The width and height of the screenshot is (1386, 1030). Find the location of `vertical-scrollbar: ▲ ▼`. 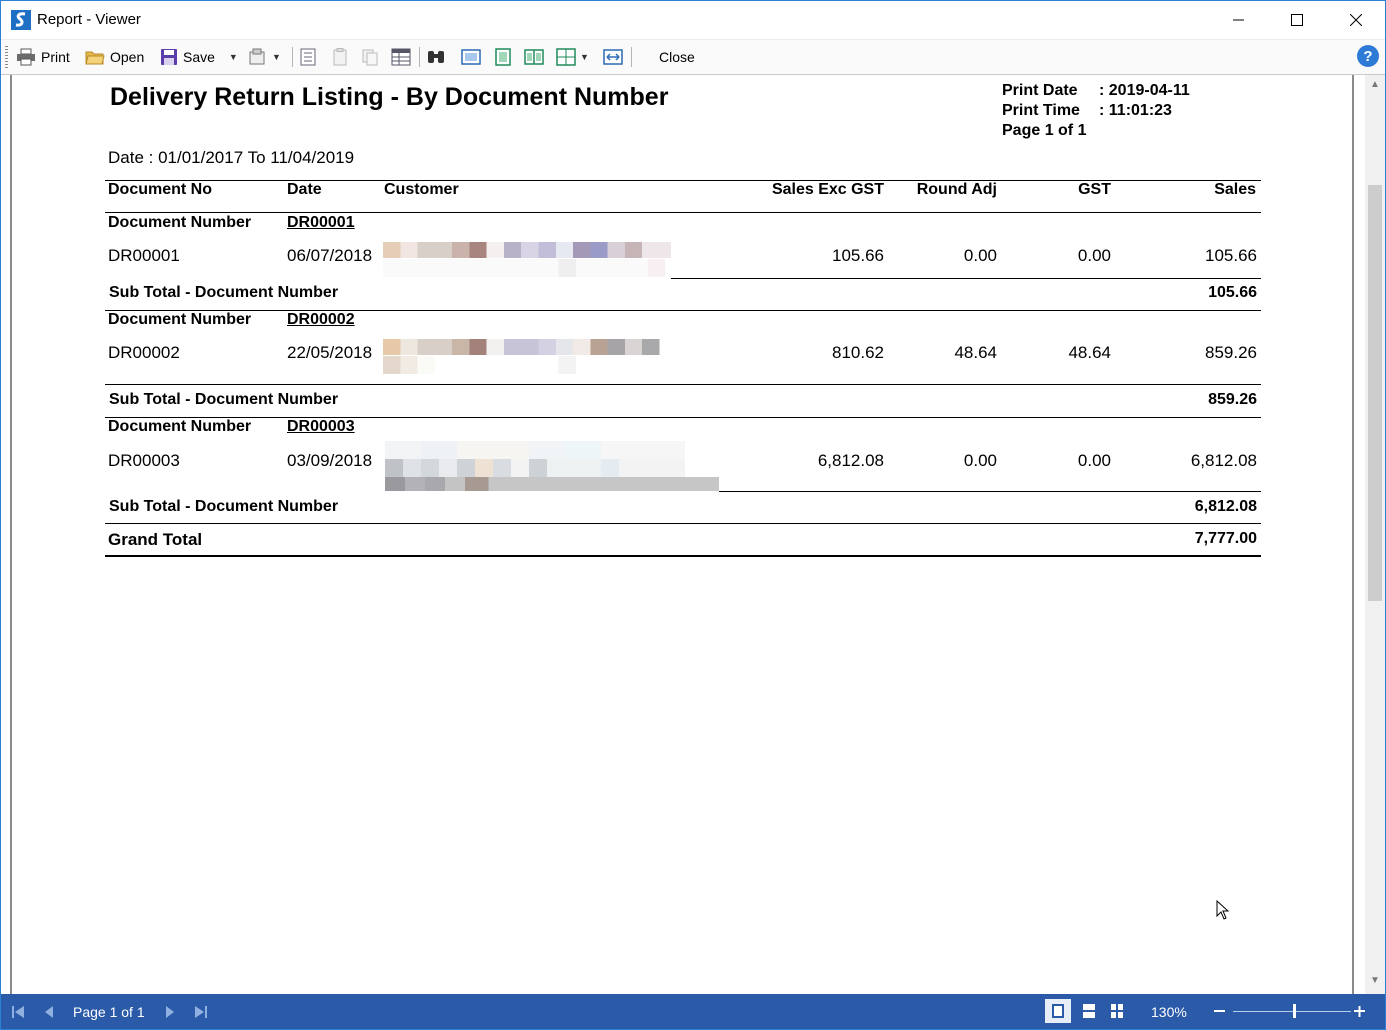

vertical-scrollbar: ▲ ▼ is located at coordinates (1375, 534).